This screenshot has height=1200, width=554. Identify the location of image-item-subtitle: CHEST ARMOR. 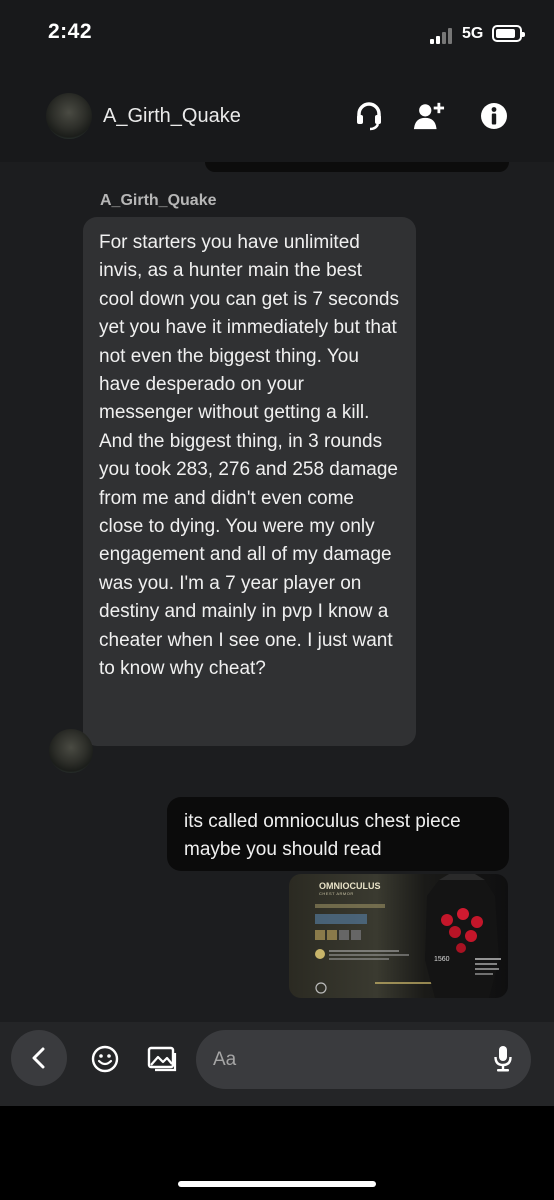
(336, 893).